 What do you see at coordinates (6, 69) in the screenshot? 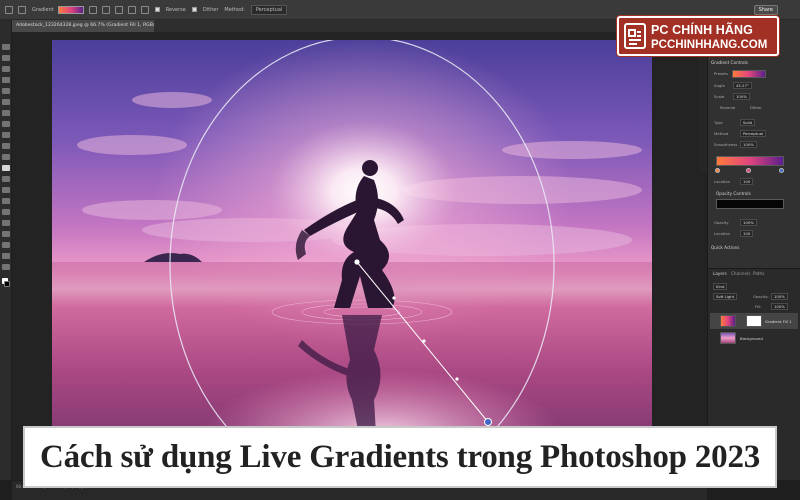
I see `lasso-tool-icon` at bounding box center [6, 69].